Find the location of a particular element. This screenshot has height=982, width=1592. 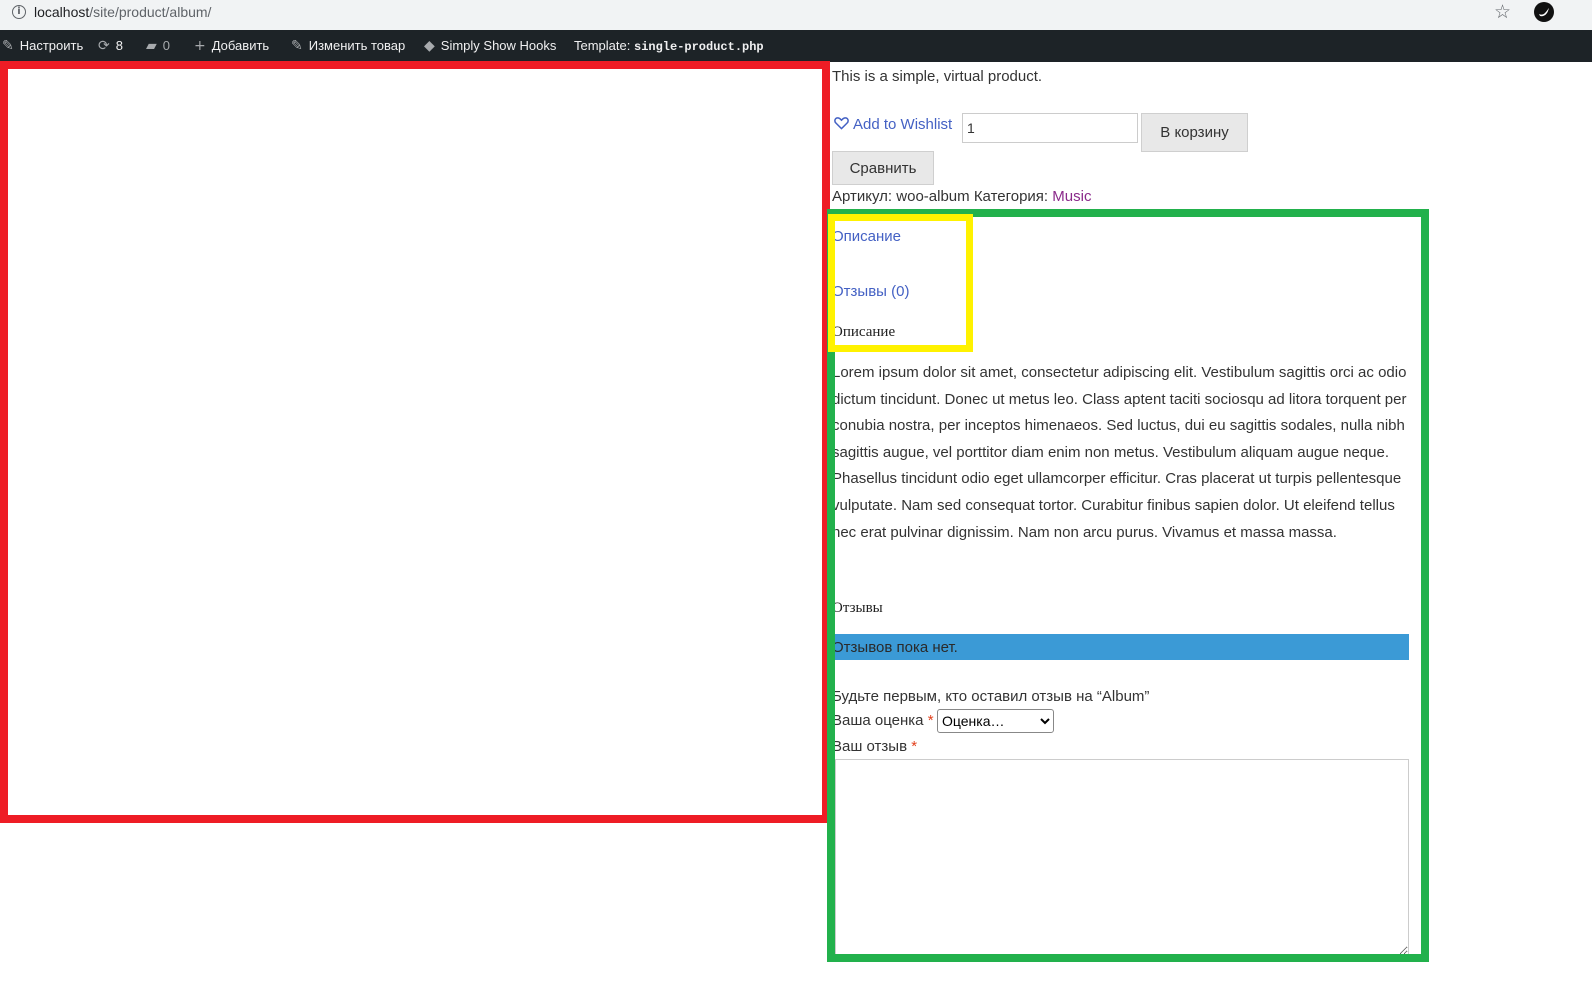

admin-bar-comments: ▰ 0 is located at coordinates (158, 46).